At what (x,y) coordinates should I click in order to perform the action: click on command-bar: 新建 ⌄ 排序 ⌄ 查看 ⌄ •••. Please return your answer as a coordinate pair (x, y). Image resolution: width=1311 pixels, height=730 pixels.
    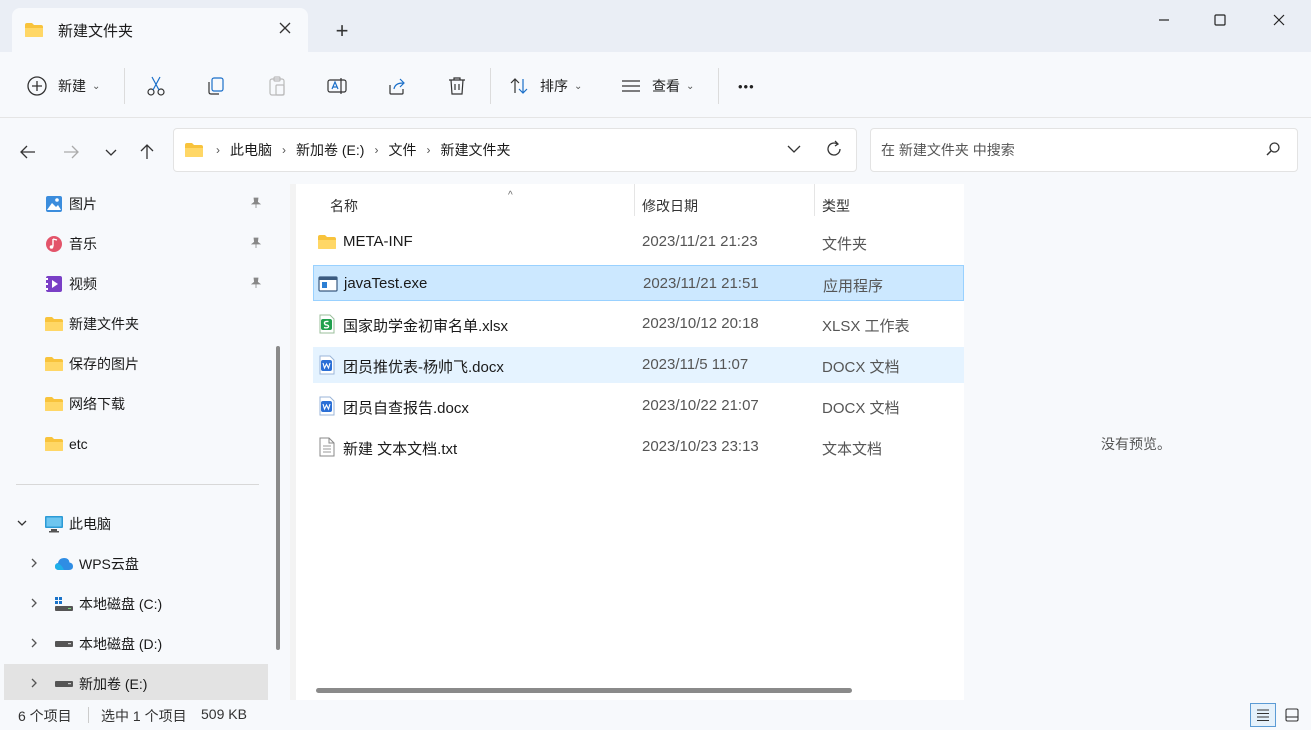
    Looking at the image, I should click on (655, 85).